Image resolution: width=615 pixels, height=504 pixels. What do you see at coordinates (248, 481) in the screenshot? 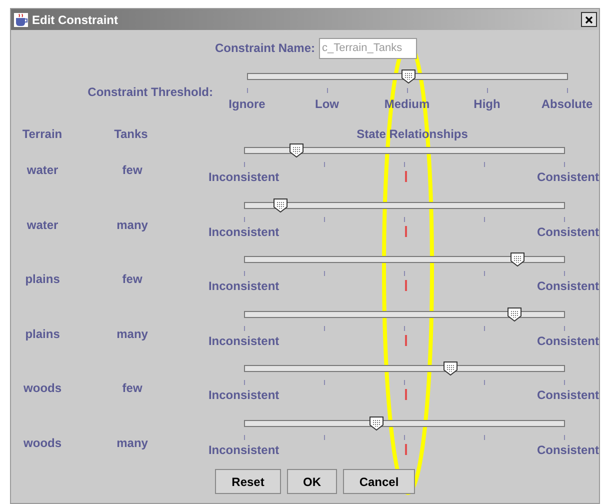
I see `dialog-button: Reset` at bounding box center [248, 481].